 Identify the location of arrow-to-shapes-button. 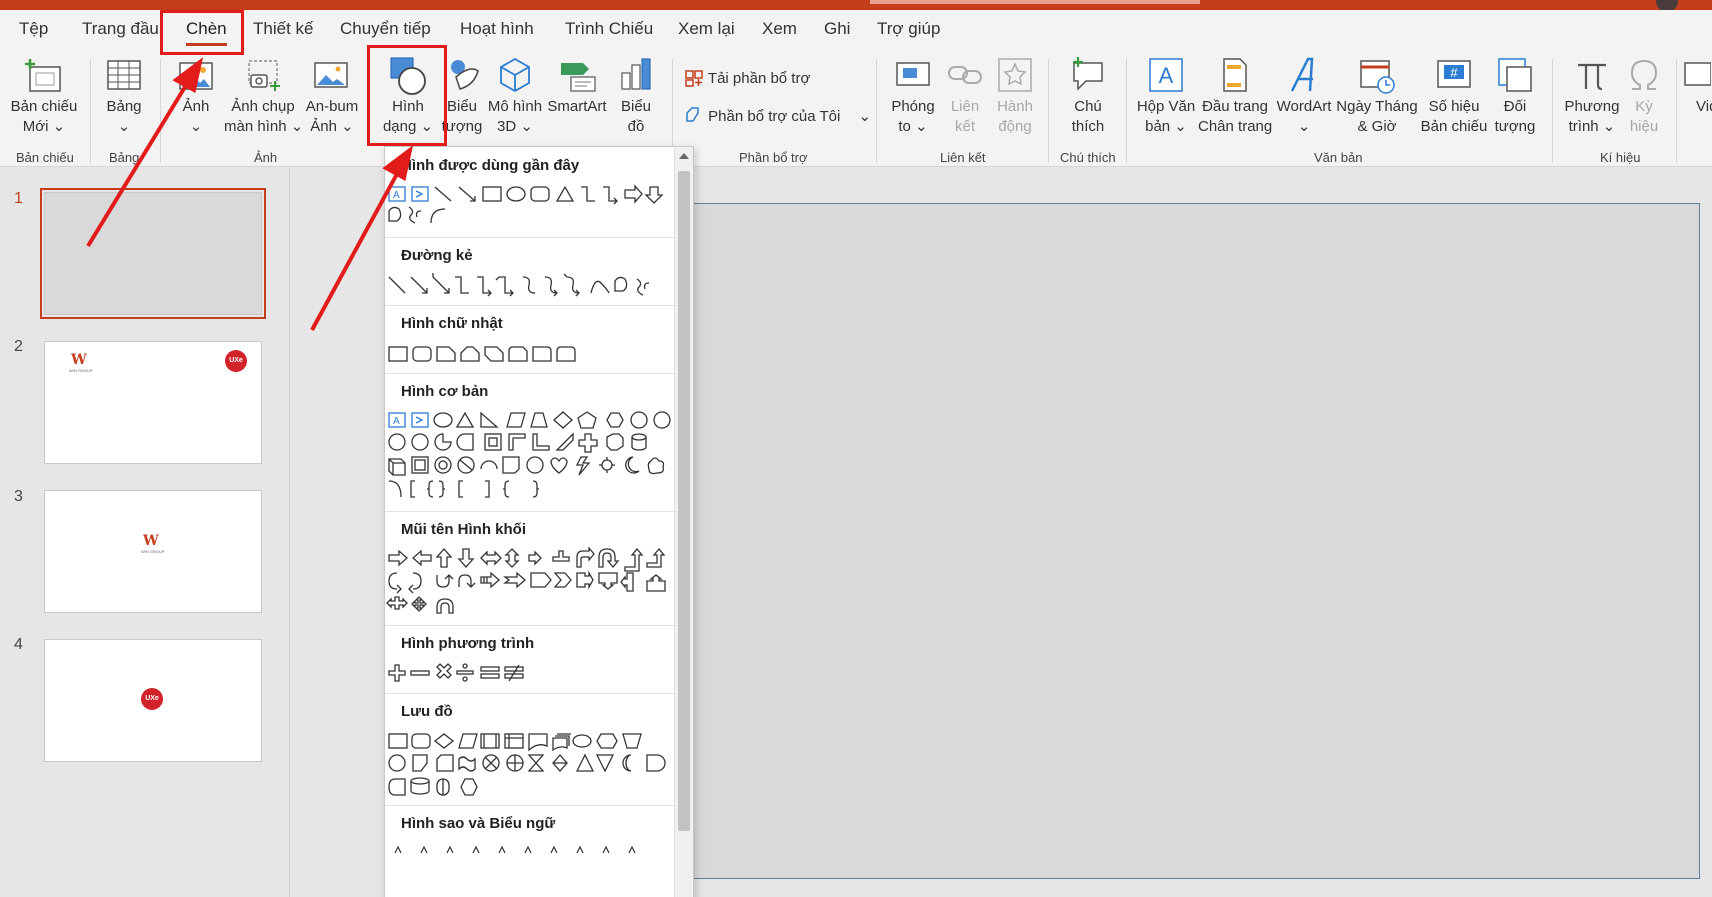
(355, 251).